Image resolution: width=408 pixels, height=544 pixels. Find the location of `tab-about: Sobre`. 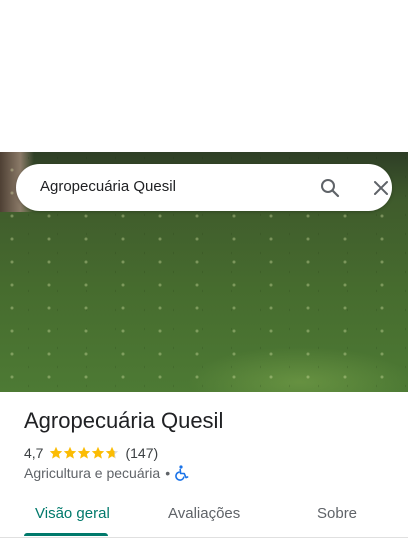

tab-about: Sobre is located at coordinates (337, 513).